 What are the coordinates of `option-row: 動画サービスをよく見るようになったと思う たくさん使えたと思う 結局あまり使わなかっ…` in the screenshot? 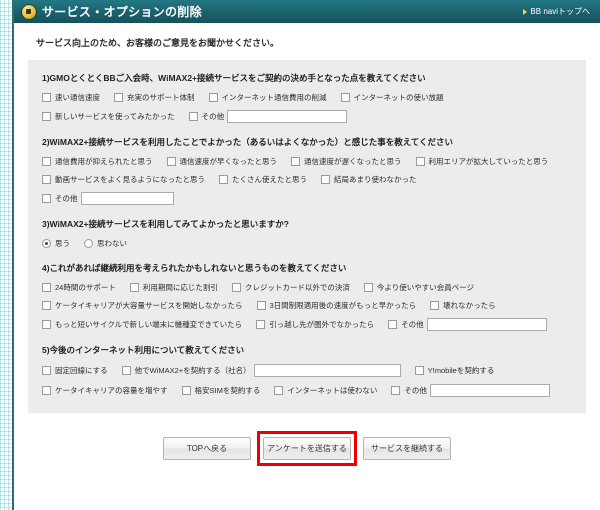 It's located at (307, 179).